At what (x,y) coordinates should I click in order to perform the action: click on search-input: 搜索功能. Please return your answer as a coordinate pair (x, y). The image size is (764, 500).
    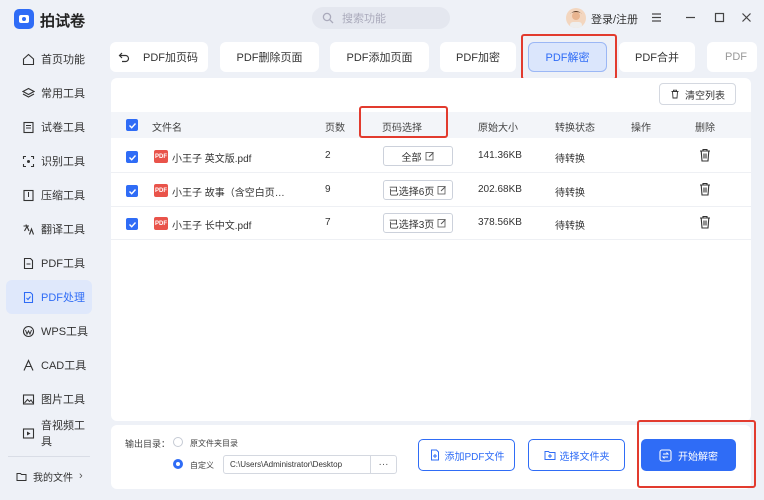
    Looking at the image, I should click on (381, 18).